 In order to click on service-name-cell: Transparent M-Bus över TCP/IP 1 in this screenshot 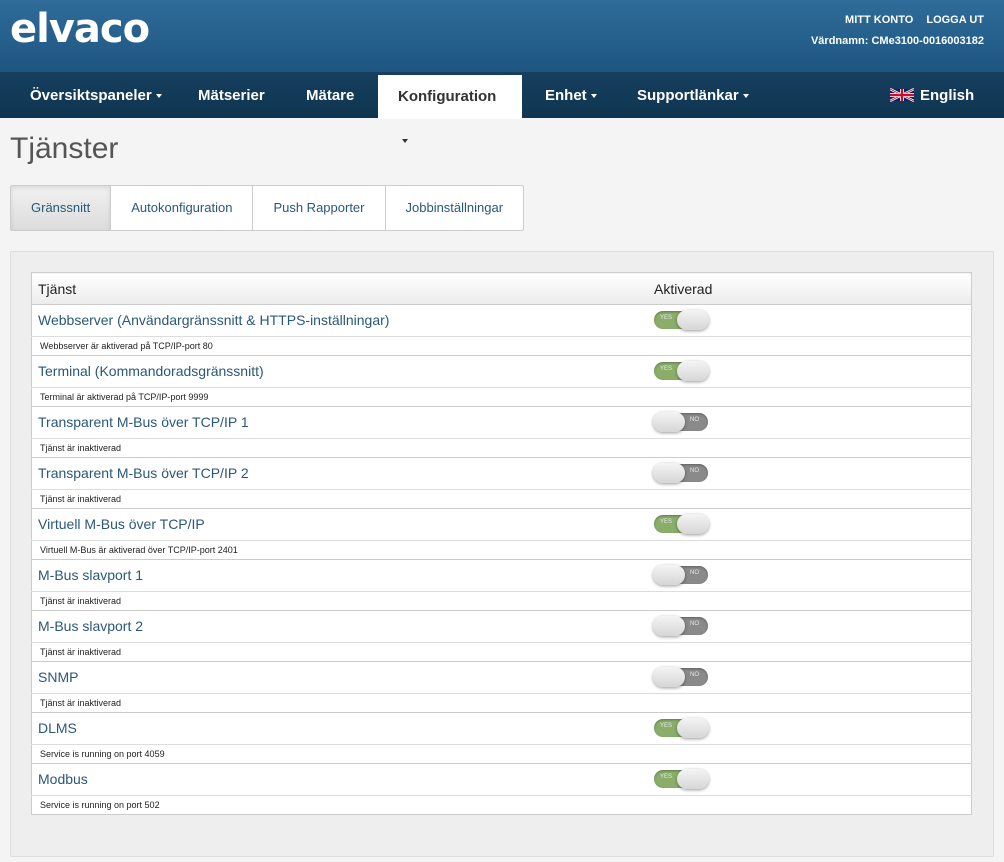, I will do `click(339, 422)`.